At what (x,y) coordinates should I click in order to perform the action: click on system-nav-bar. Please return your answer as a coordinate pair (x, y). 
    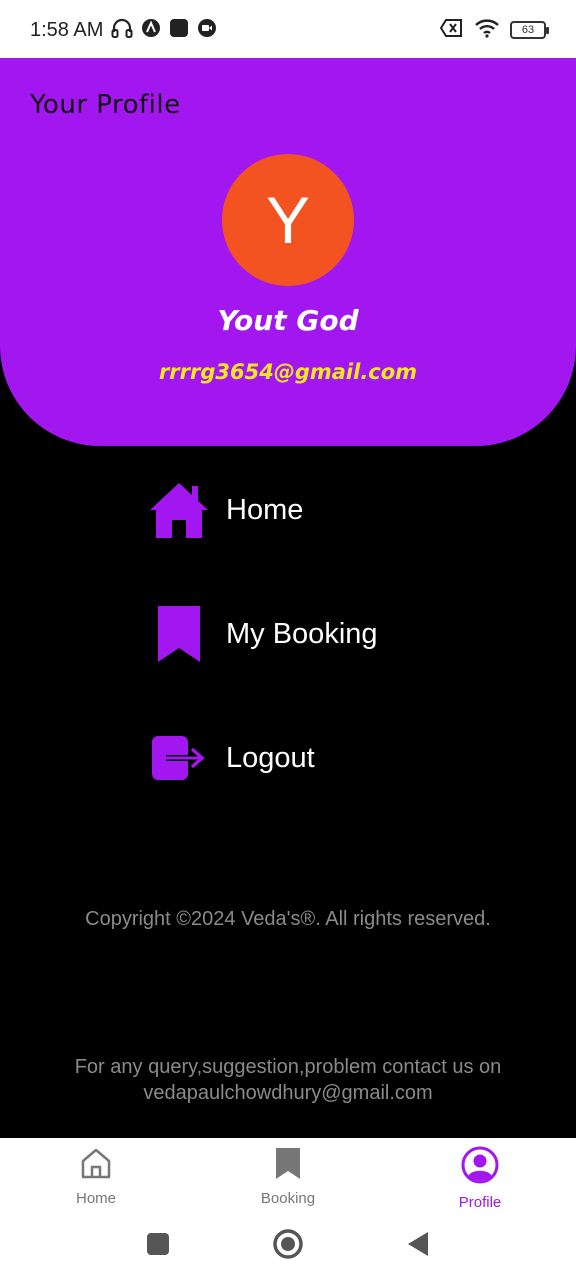
    Looking at the image, I should click on (288, 1244).